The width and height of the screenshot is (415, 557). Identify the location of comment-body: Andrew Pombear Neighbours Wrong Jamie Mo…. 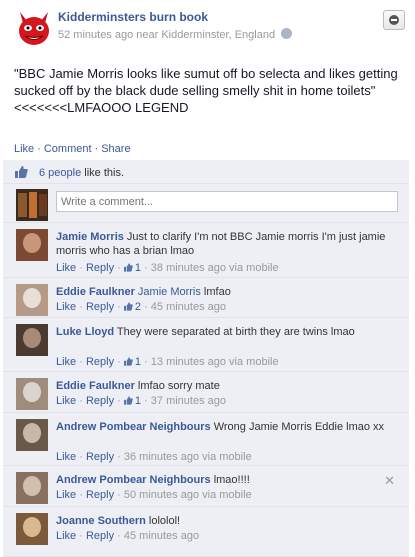
(221, 427).